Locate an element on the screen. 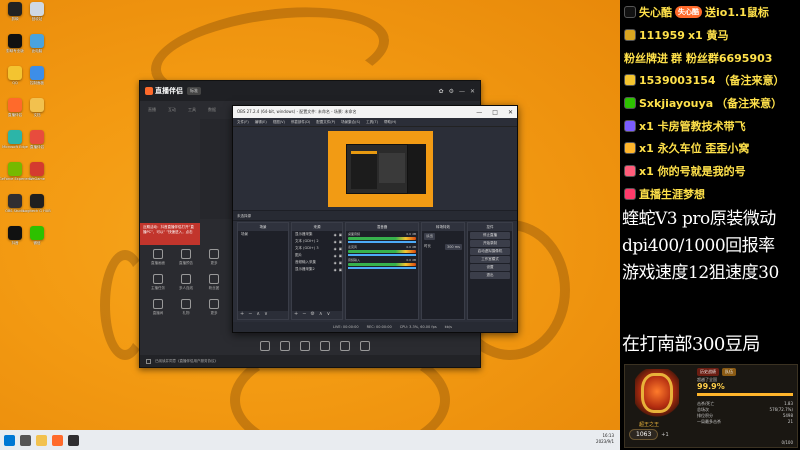 The image size is (800, 450). transition-select: 淡出 is located at coordinates (429, 236).